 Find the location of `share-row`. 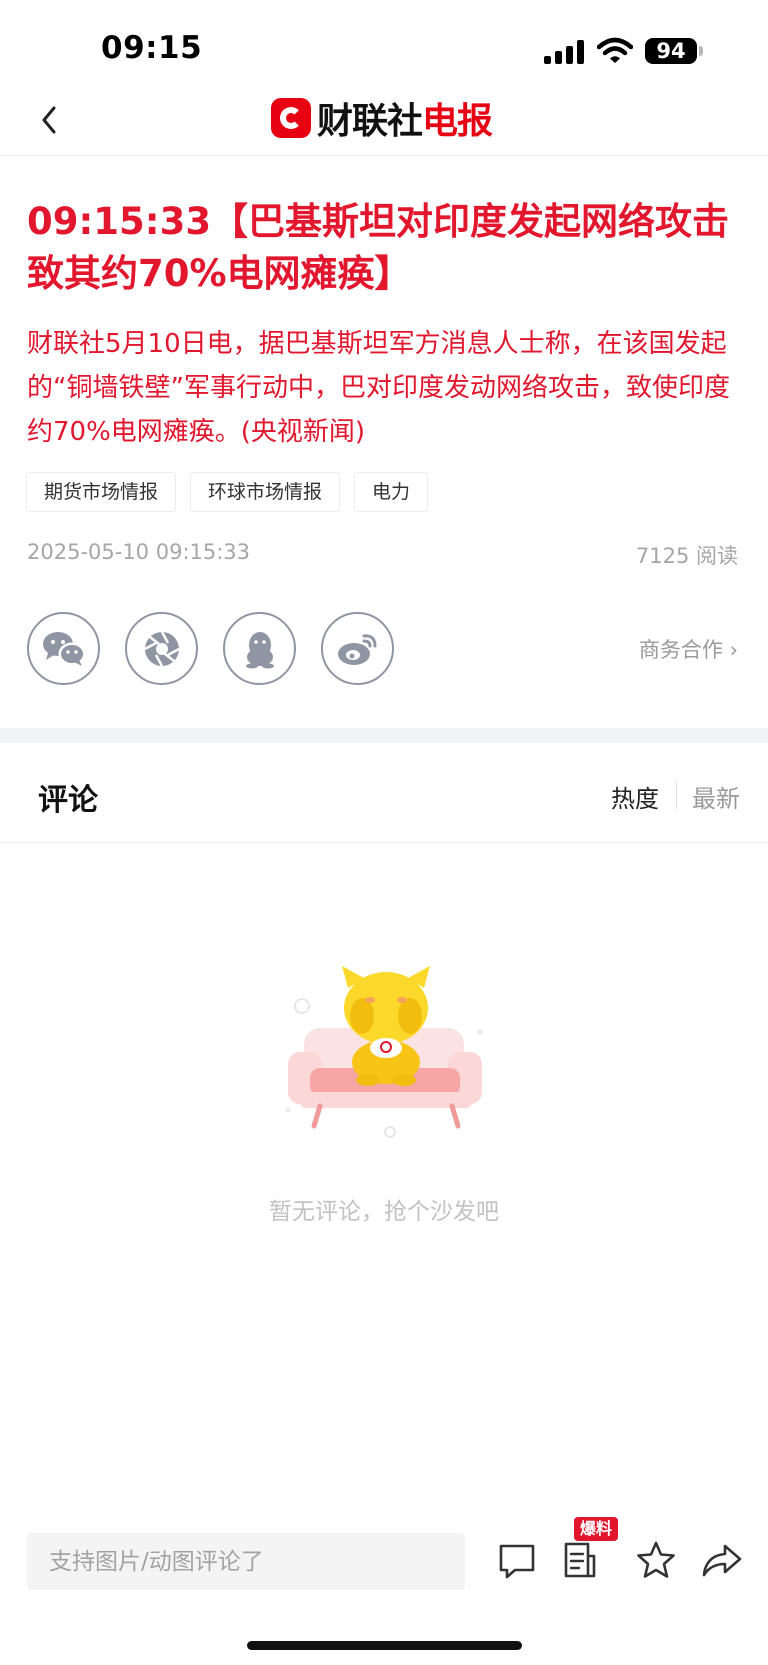

share-row is located at coordinates (210, 648).